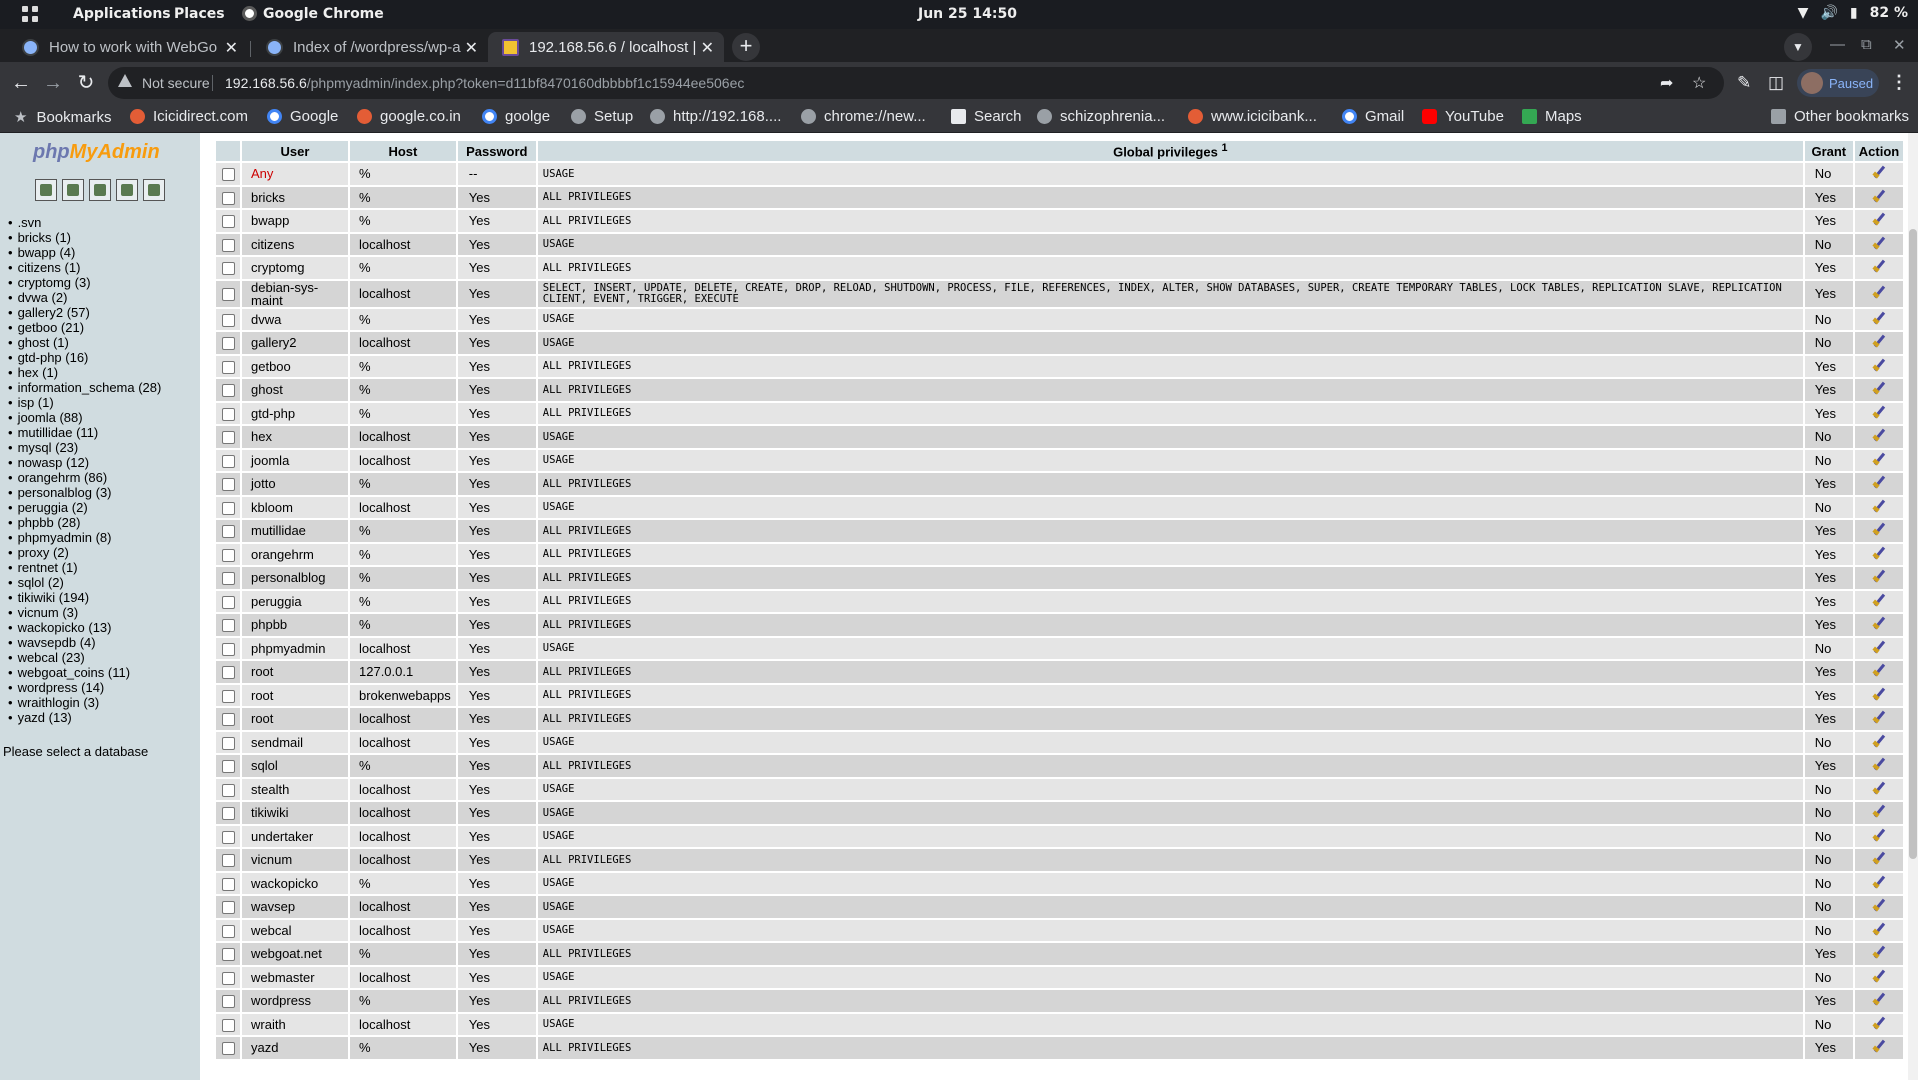 This screenshot has width=1918, height=1080. Describe the element at coordinates (21, 83) in the screenshot. I see `back-button: ←` at that location.